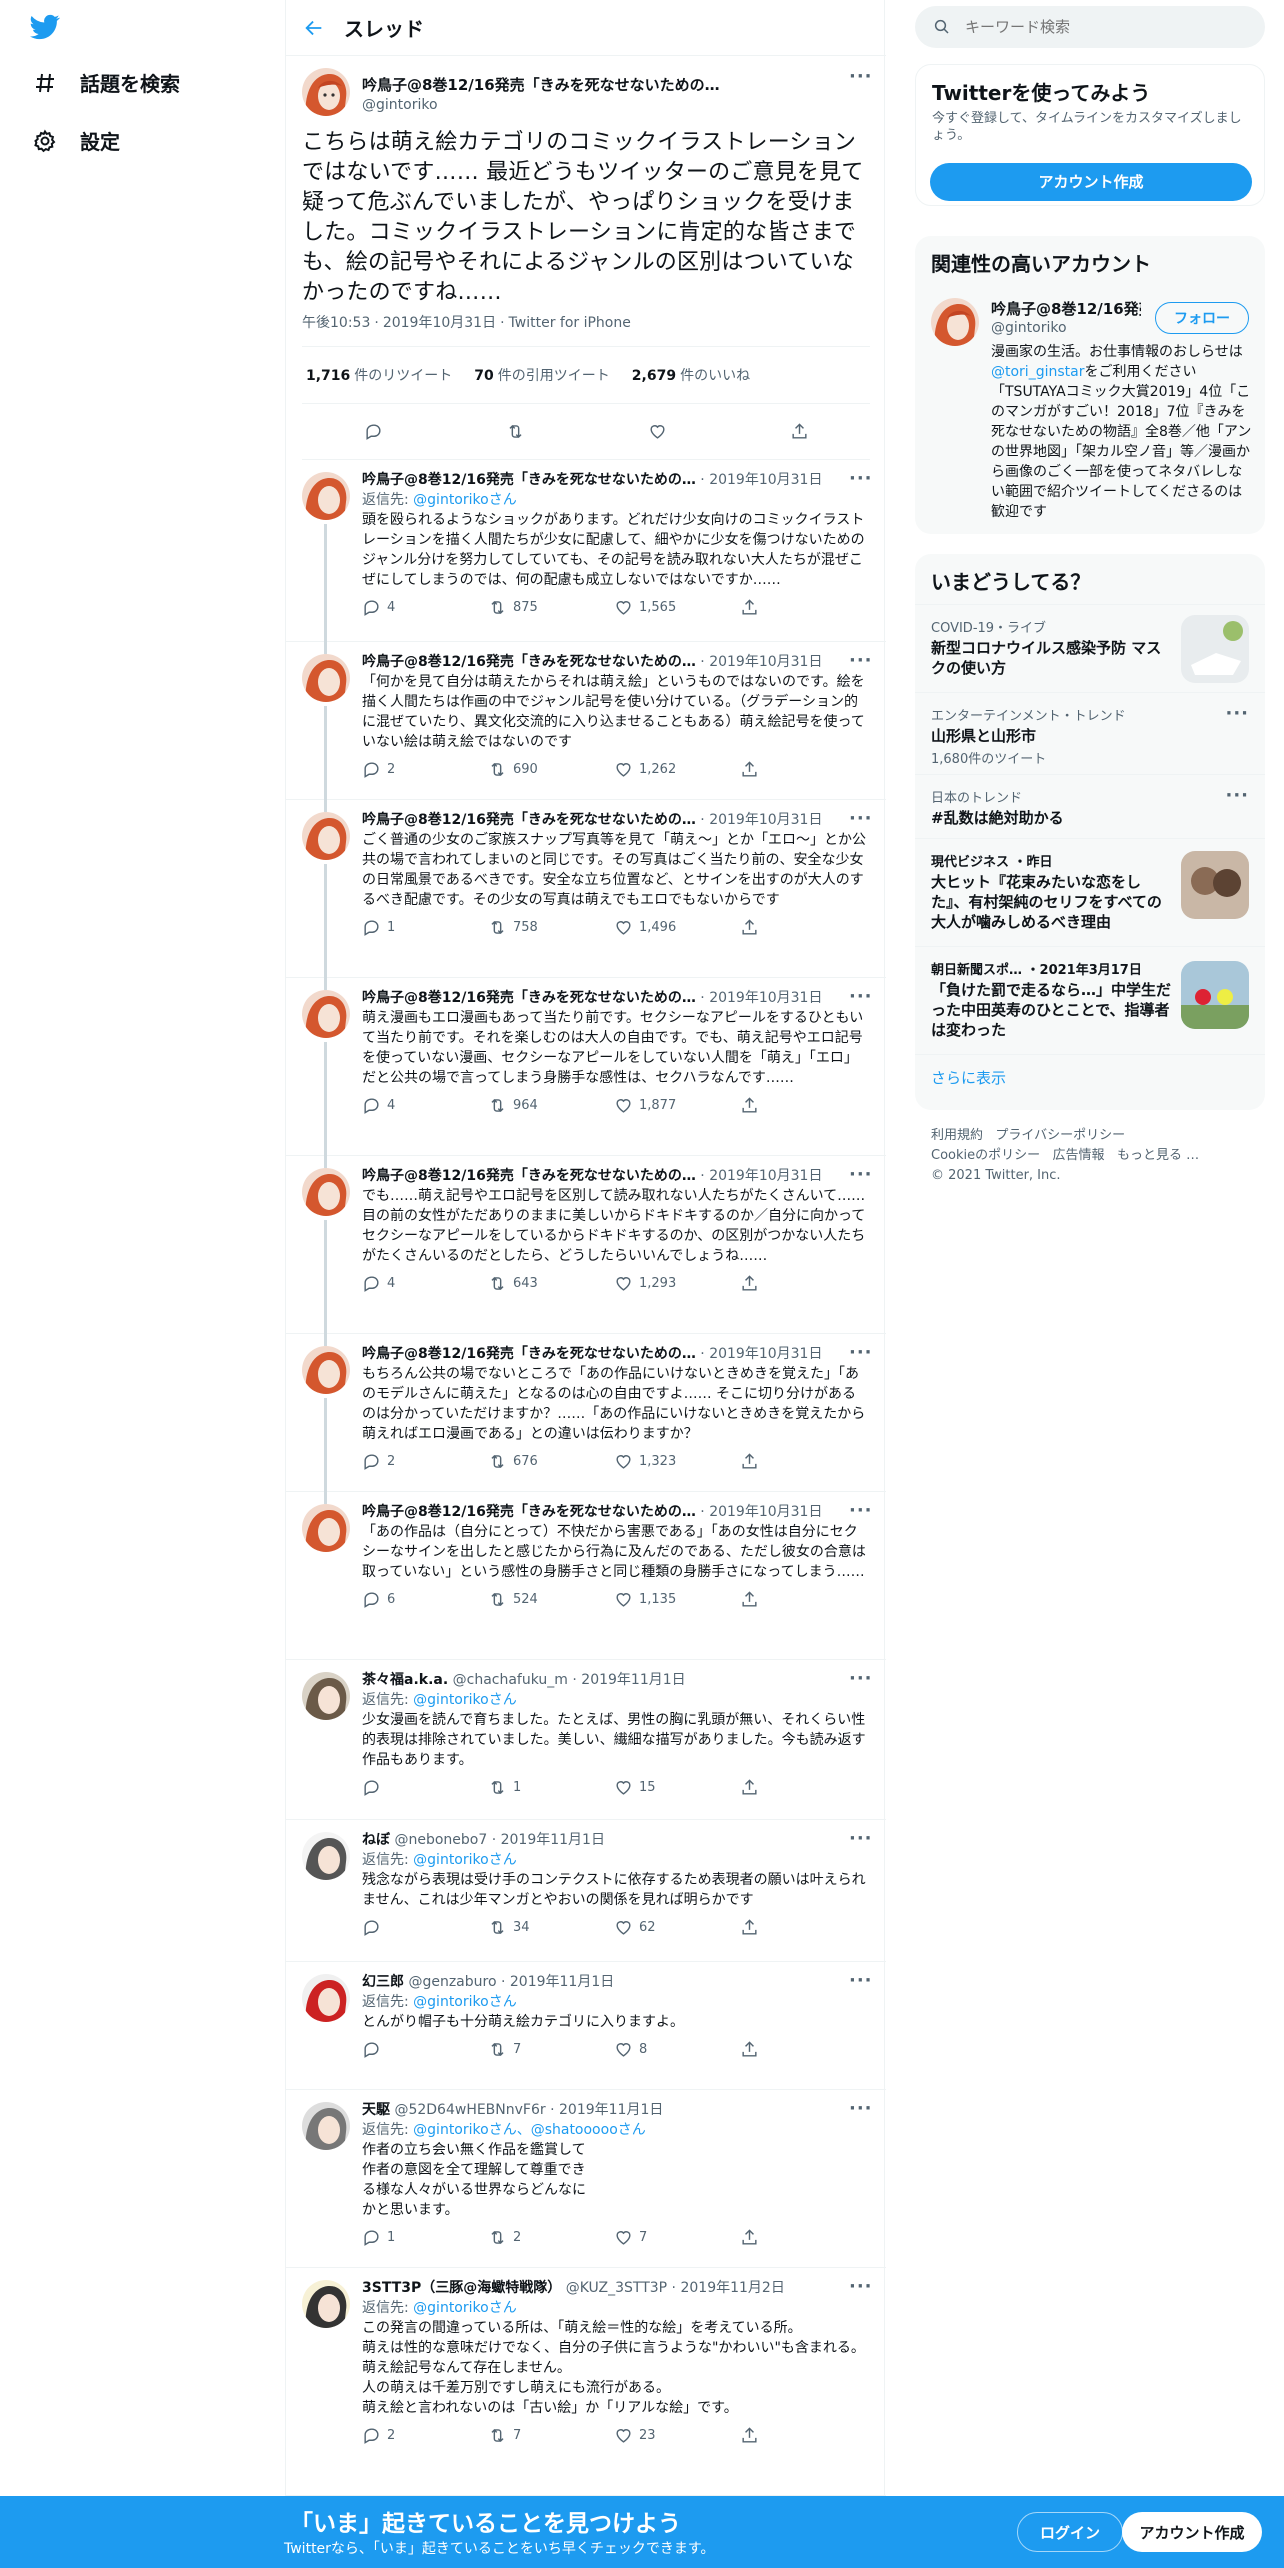 The height and width of the screenshot is (2568, 1284). What do you see at coordinates (677, 1787) in the screenshot?
I see `like-button: 15` at bounding box center [677, 1787].